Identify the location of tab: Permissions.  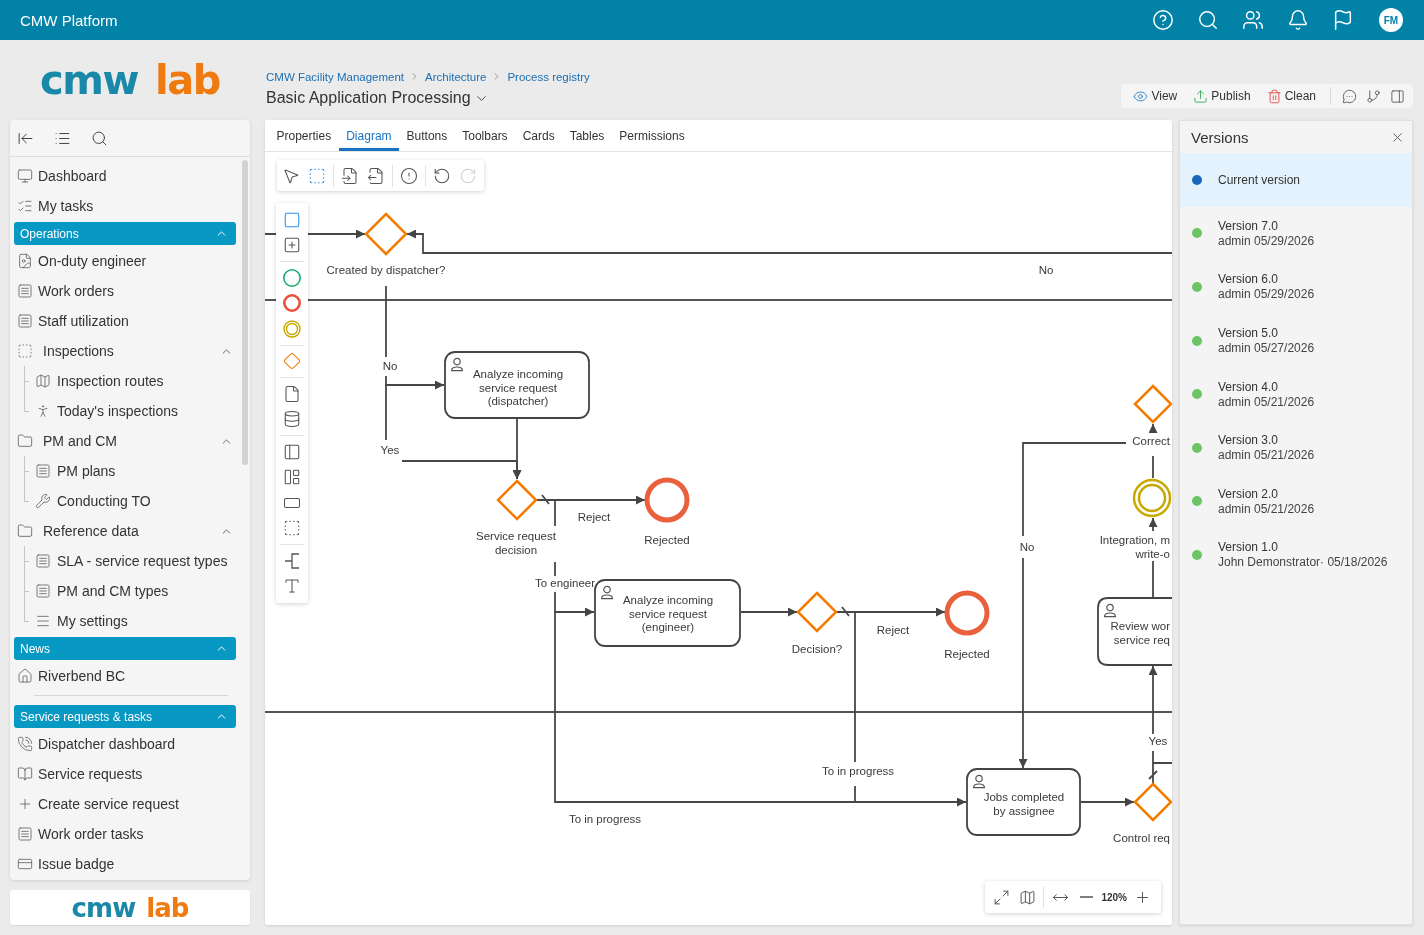
(652, 135).